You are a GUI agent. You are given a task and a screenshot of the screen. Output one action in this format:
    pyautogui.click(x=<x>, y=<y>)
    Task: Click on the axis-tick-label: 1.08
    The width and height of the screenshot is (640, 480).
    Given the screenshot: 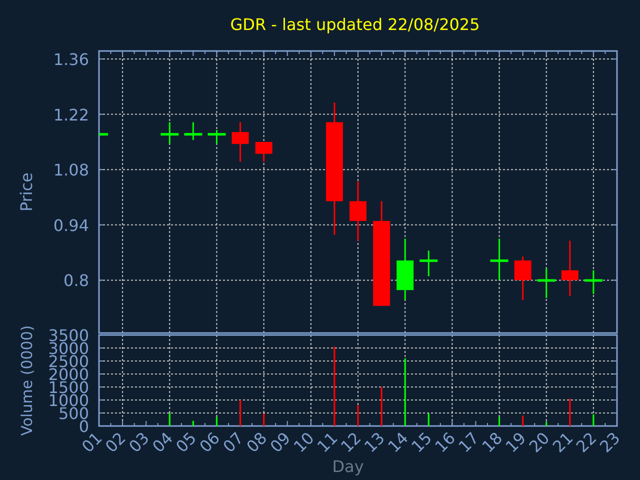 What is the action you would take?
    pyautogui.click(x=71, y=170)
    